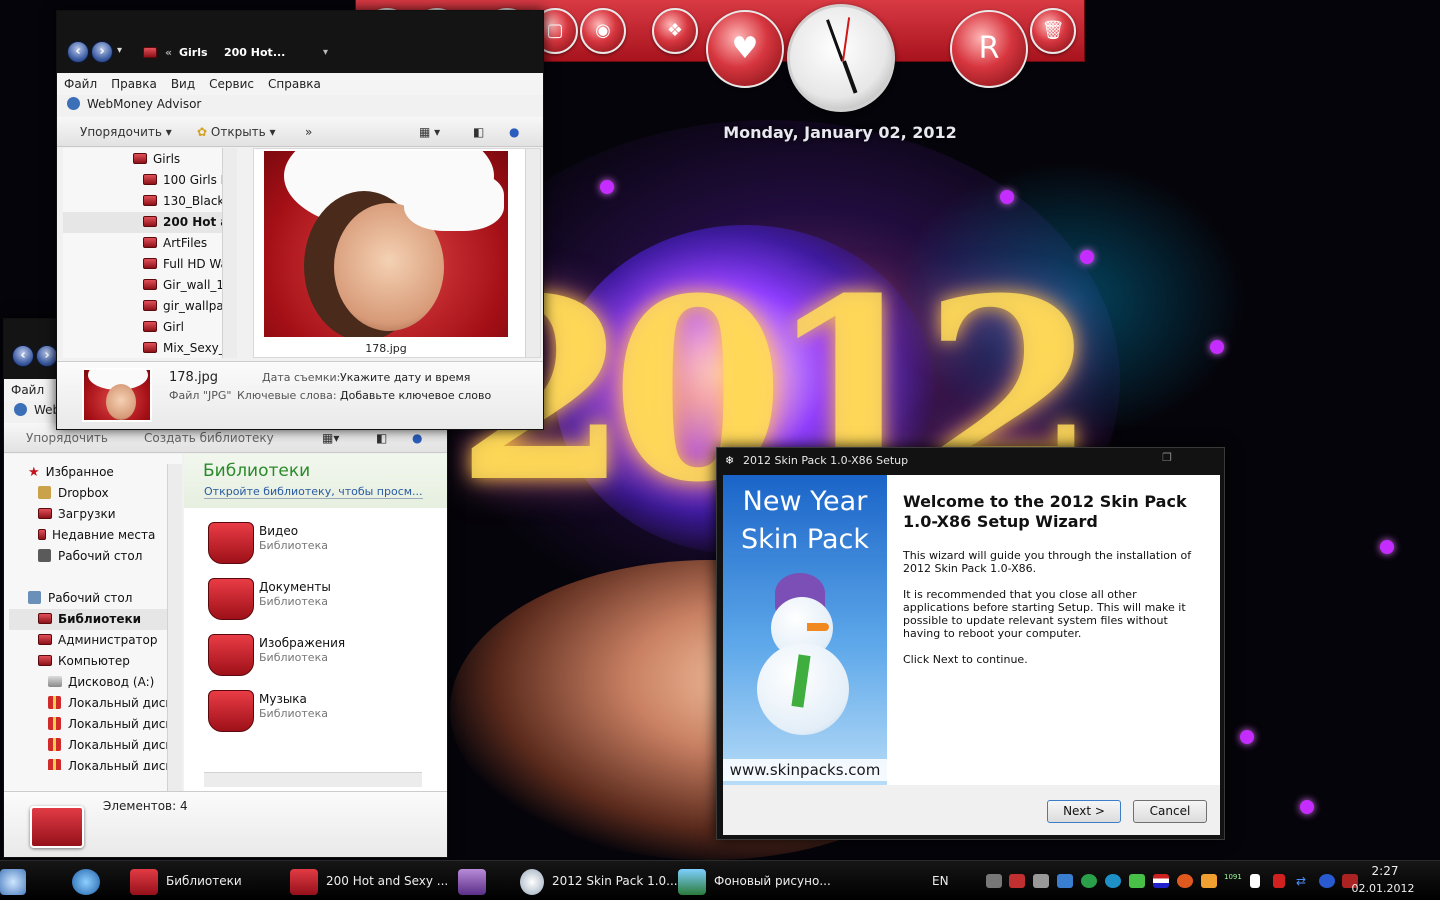 Image resolution: width=1440 pixels, height=900 pixels. Describe the element at coordinates (476, 881) in the screenshot. I see `taskbar-item-floppy` at that location.